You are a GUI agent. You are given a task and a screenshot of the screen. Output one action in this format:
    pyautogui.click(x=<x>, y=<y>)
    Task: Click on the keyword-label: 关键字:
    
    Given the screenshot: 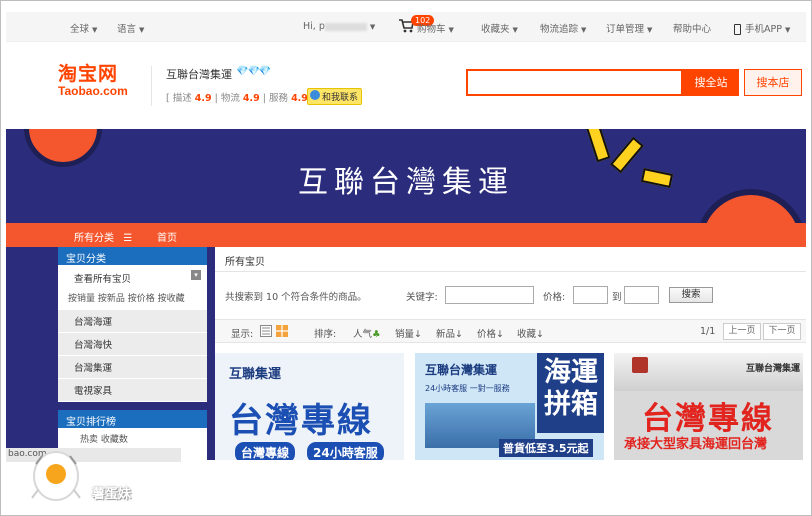 What is the action you would take?
    pyautogui.click(x=422, y=297)
    